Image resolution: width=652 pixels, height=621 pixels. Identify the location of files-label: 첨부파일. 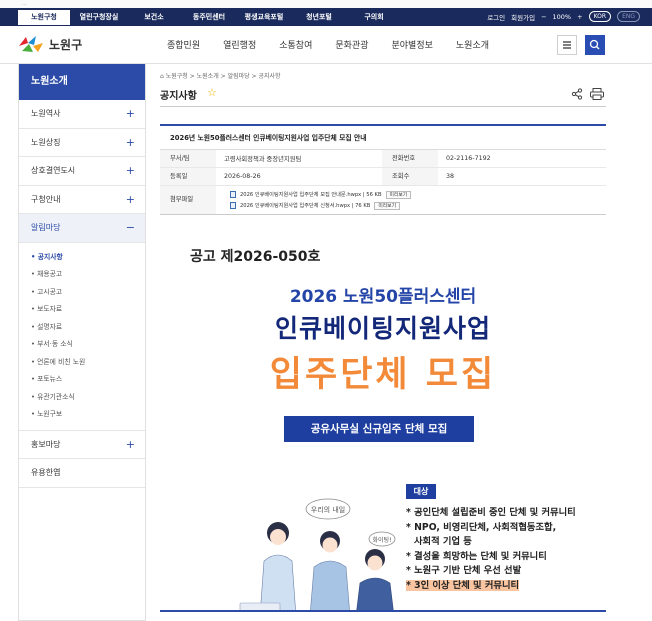
(188, 200).